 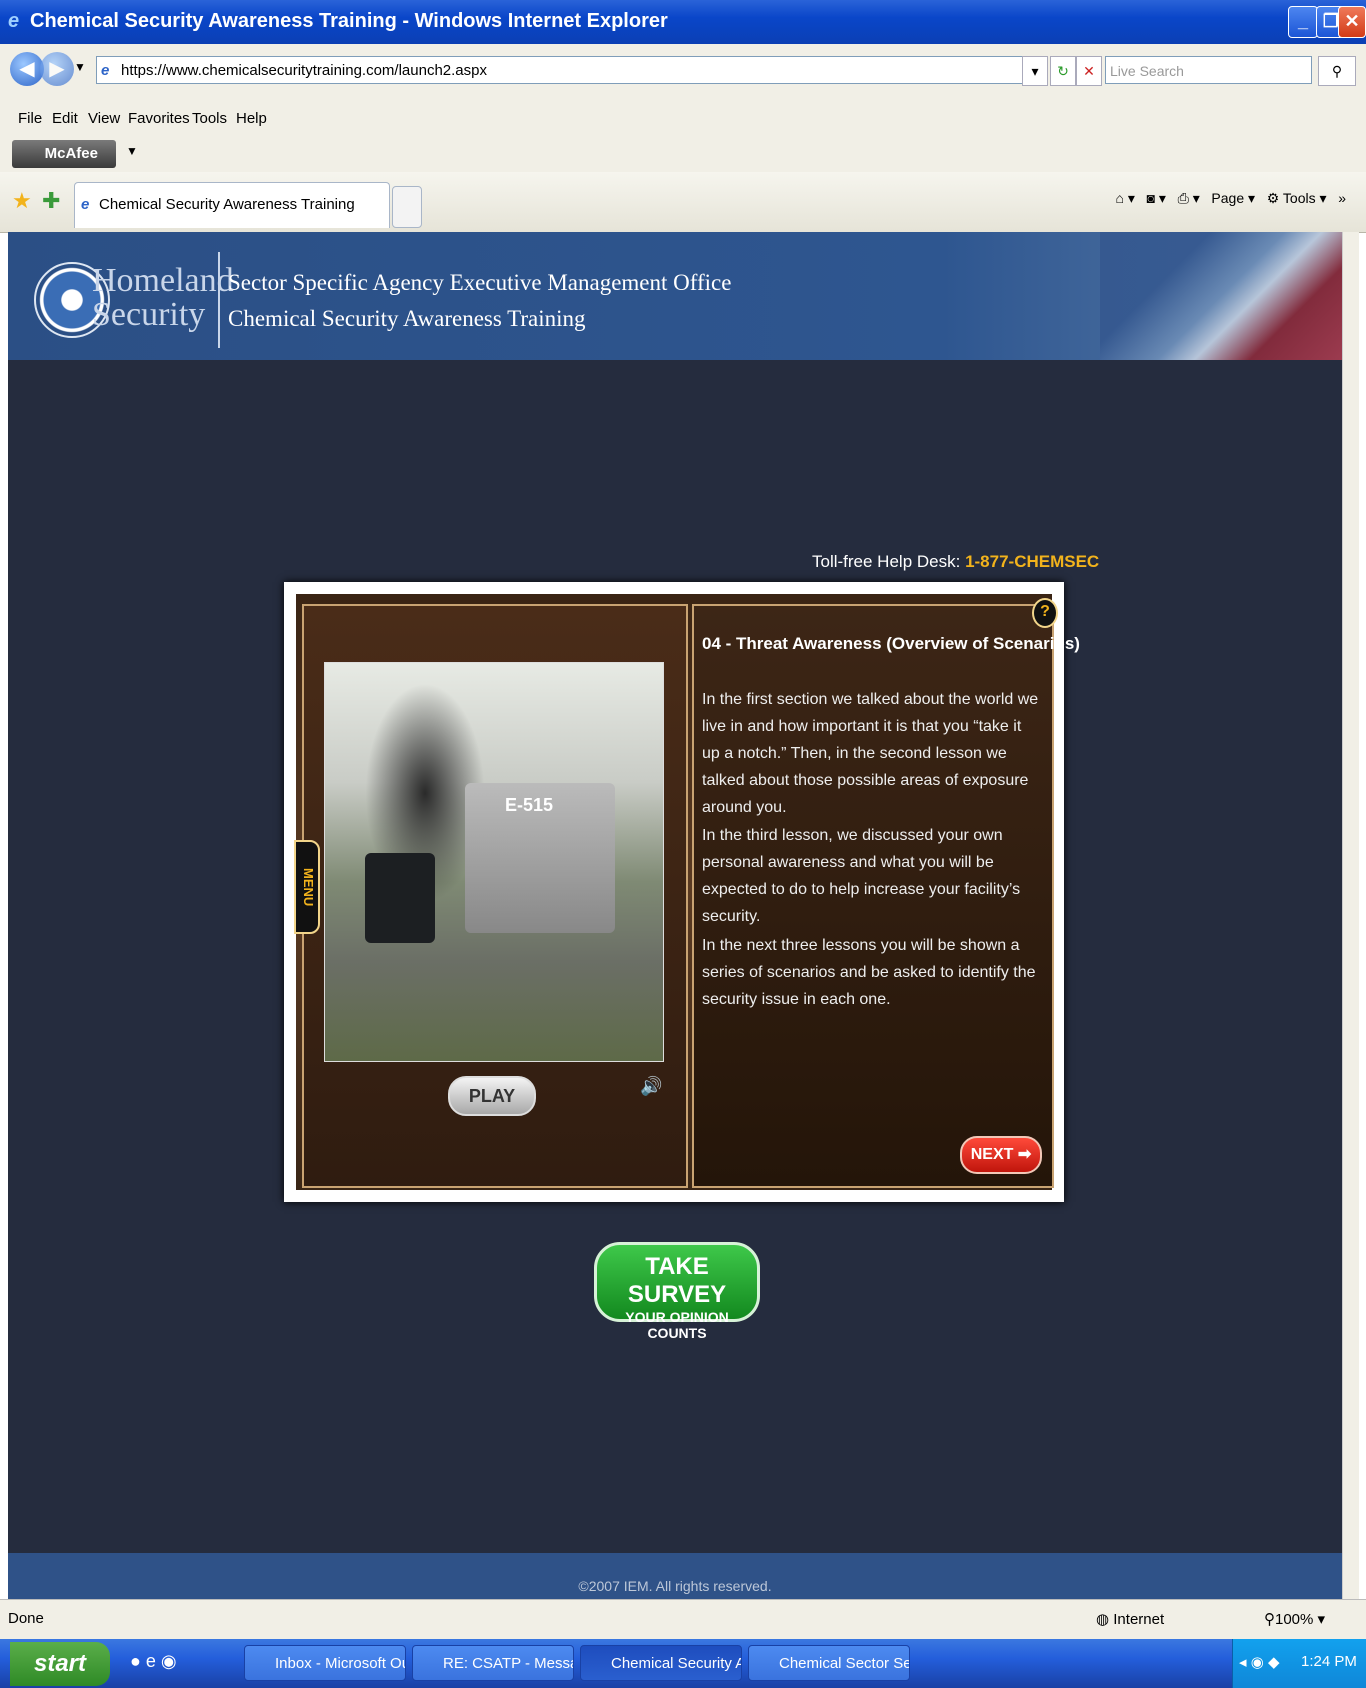 I want to click on quick-launch-icons: ● e ◉, so click(x=153, y=1661).